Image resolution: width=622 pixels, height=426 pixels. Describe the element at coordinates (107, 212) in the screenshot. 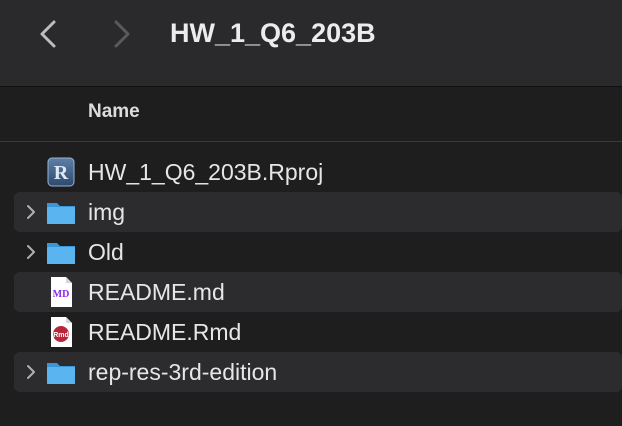

I see `file-name: img` at that location.